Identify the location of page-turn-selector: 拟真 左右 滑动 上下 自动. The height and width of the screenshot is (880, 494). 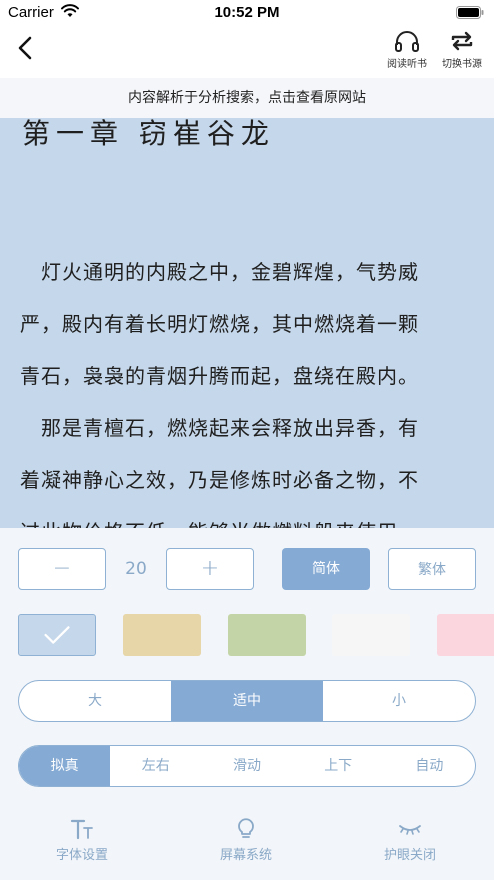
(247, 766).